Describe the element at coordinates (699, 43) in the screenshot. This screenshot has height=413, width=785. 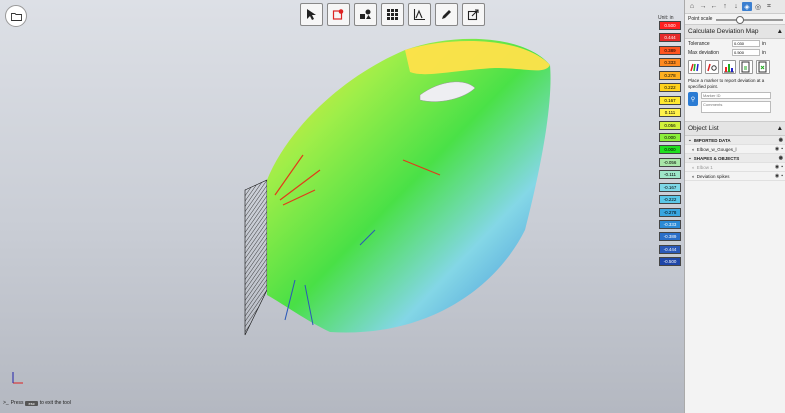
I see `tolerance-label: Tolerance` at that location.